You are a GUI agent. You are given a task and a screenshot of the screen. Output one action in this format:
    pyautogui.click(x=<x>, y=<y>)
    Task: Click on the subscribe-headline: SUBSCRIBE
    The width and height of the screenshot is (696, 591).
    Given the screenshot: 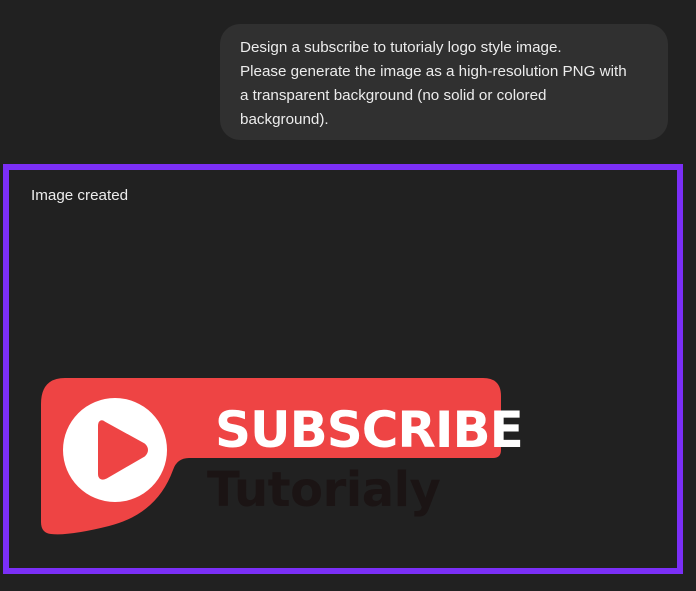 What is the action you would take?
    pyautogui.click(x=369, y=430)
    